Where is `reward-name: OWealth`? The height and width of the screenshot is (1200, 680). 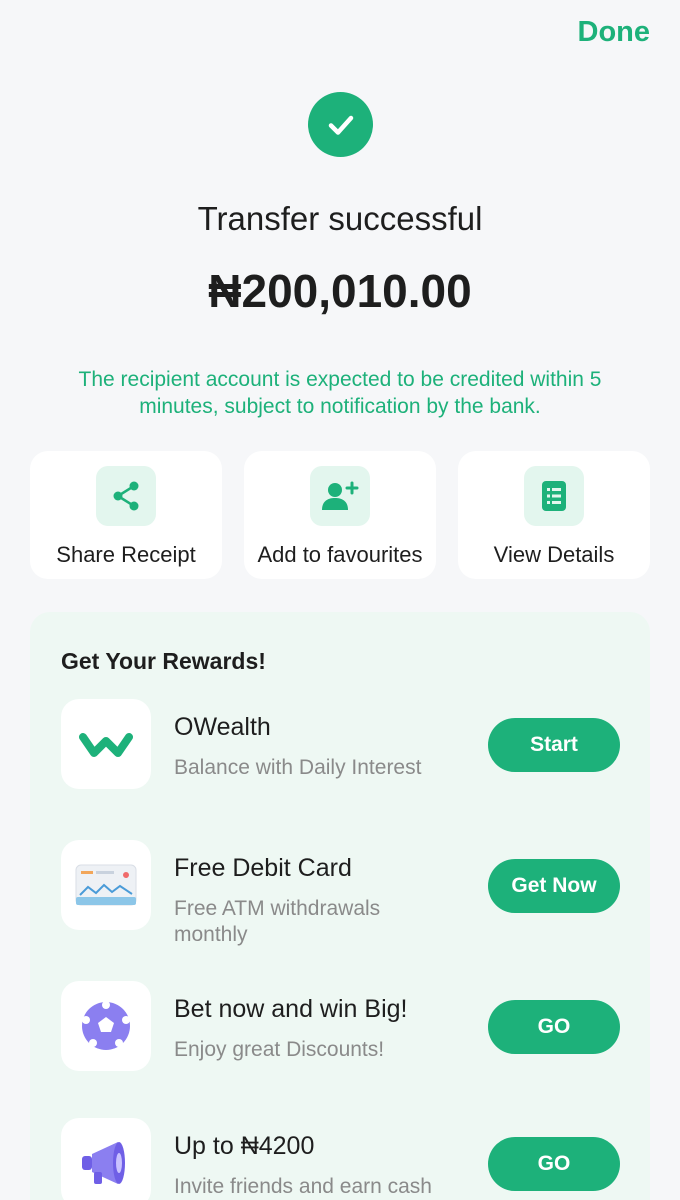
reward-name: OWealth is located at coordinates (222, 727).